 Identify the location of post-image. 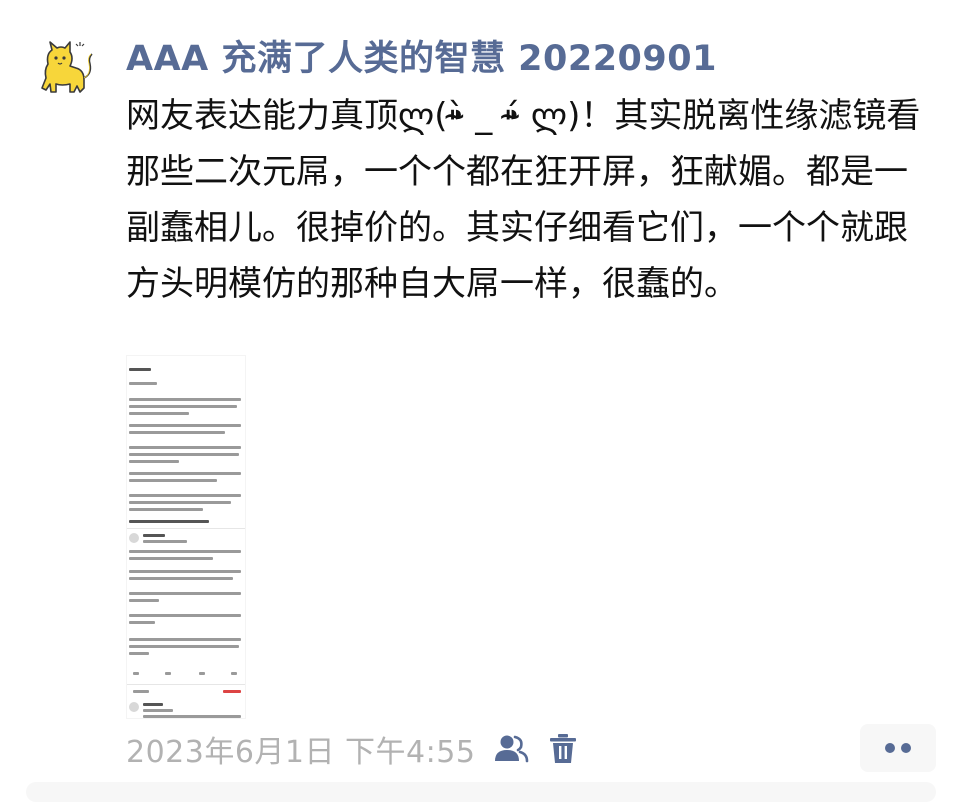
(186, 537).